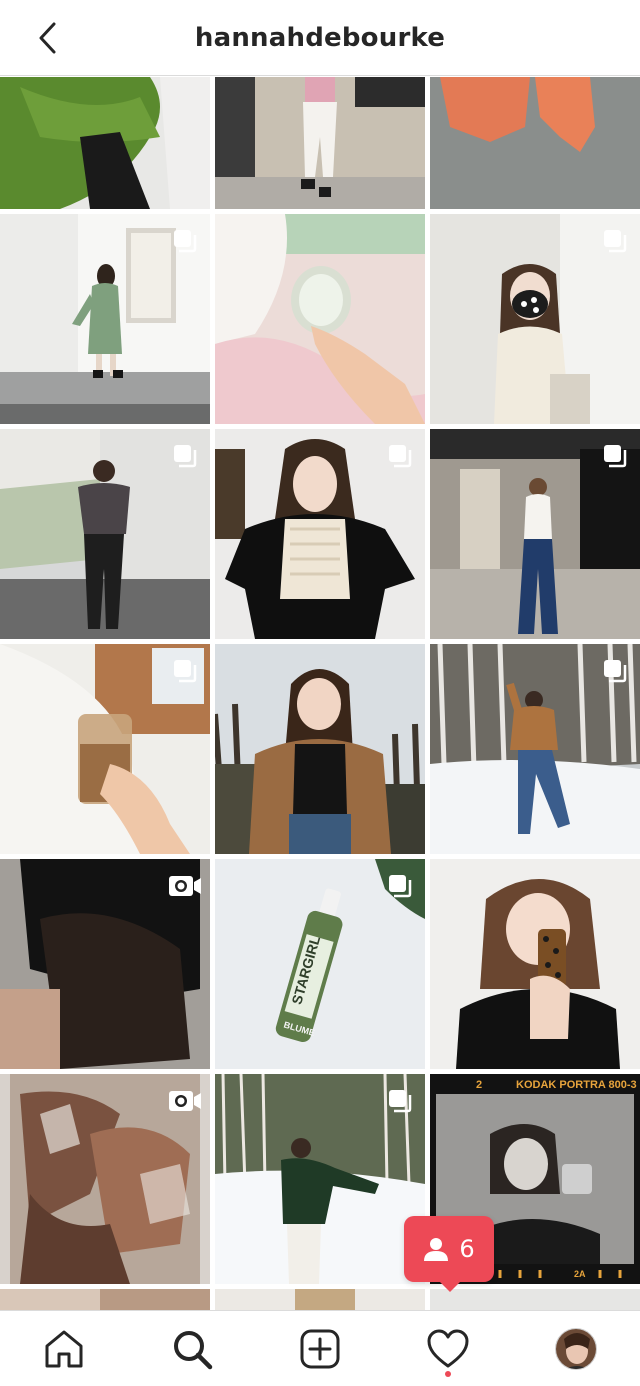  I want to click on profile-username: hannahdebourke, so click(320, 37).